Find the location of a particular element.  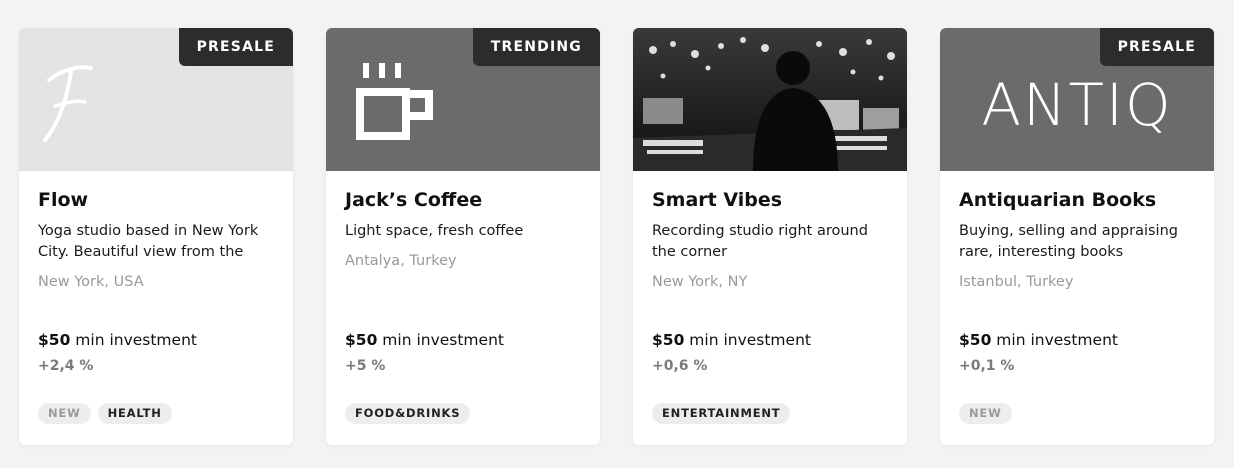

card-title: Smart Vibes is located at coordinates (717, 200).